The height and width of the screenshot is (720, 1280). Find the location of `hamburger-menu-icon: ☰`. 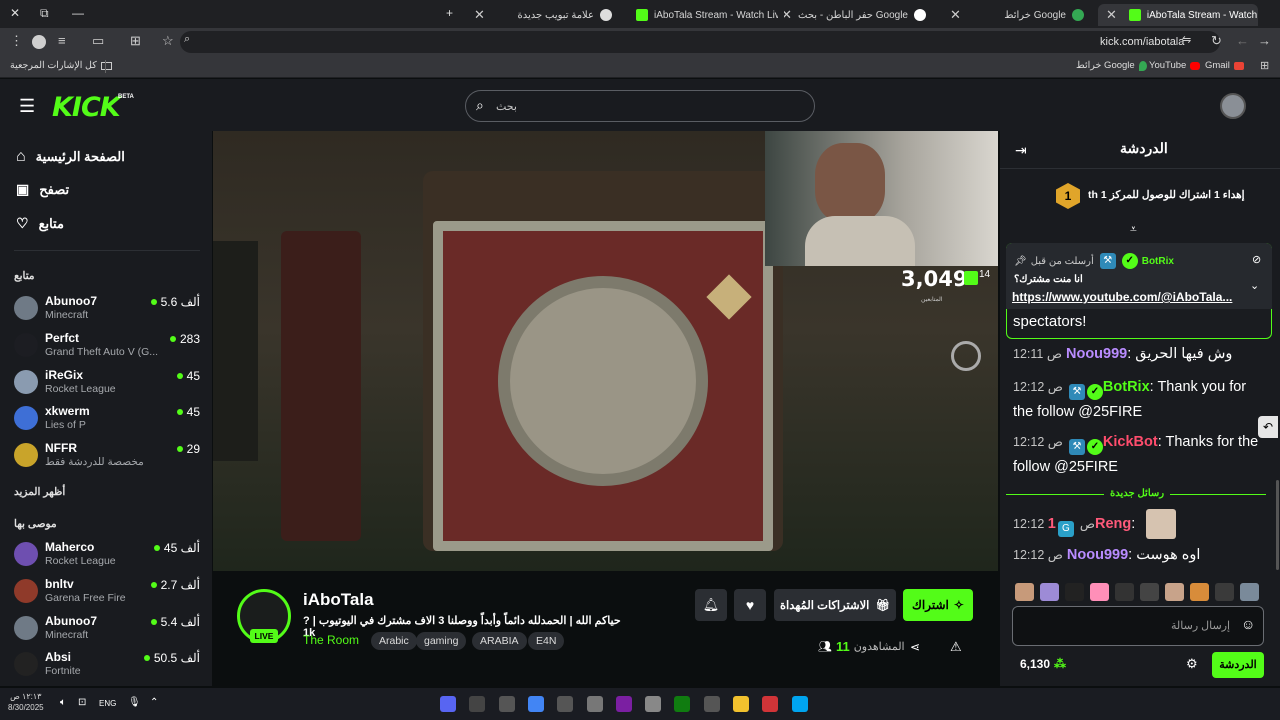

hamburger-menu-icon: ☰ is located at coordinates (27, 106).